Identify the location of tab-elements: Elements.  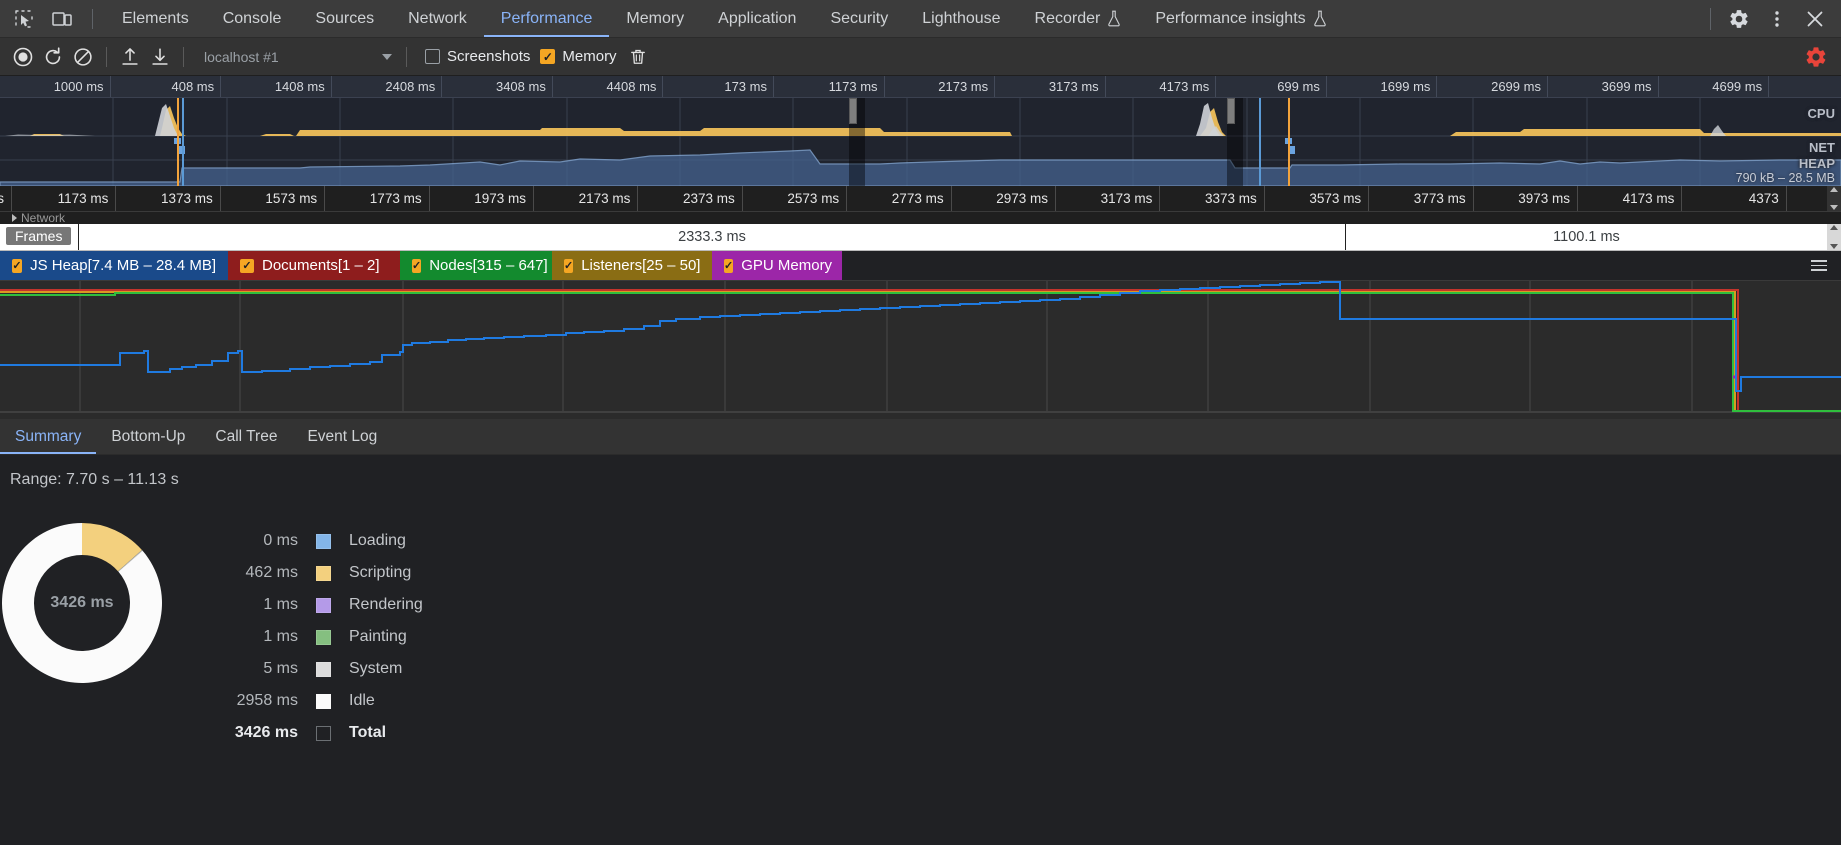
(155, 18).